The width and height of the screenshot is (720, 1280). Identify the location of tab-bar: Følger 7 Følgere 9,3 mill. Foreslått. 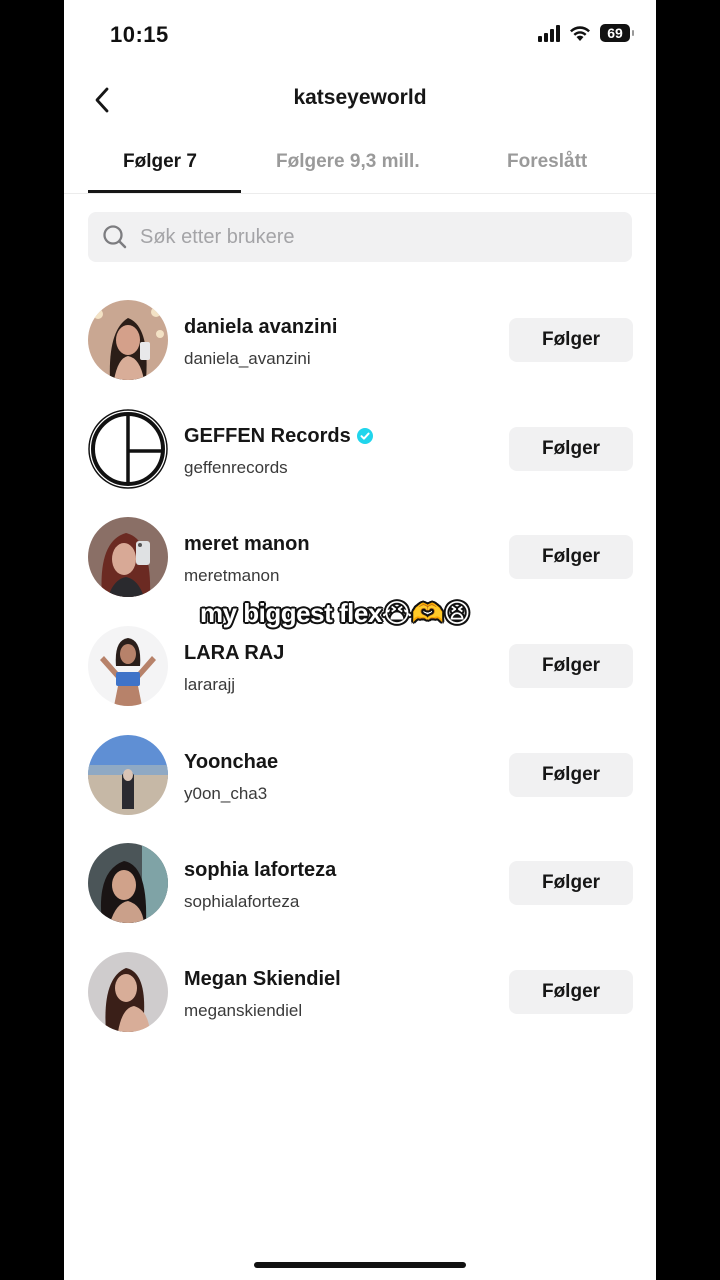
(360, 164).